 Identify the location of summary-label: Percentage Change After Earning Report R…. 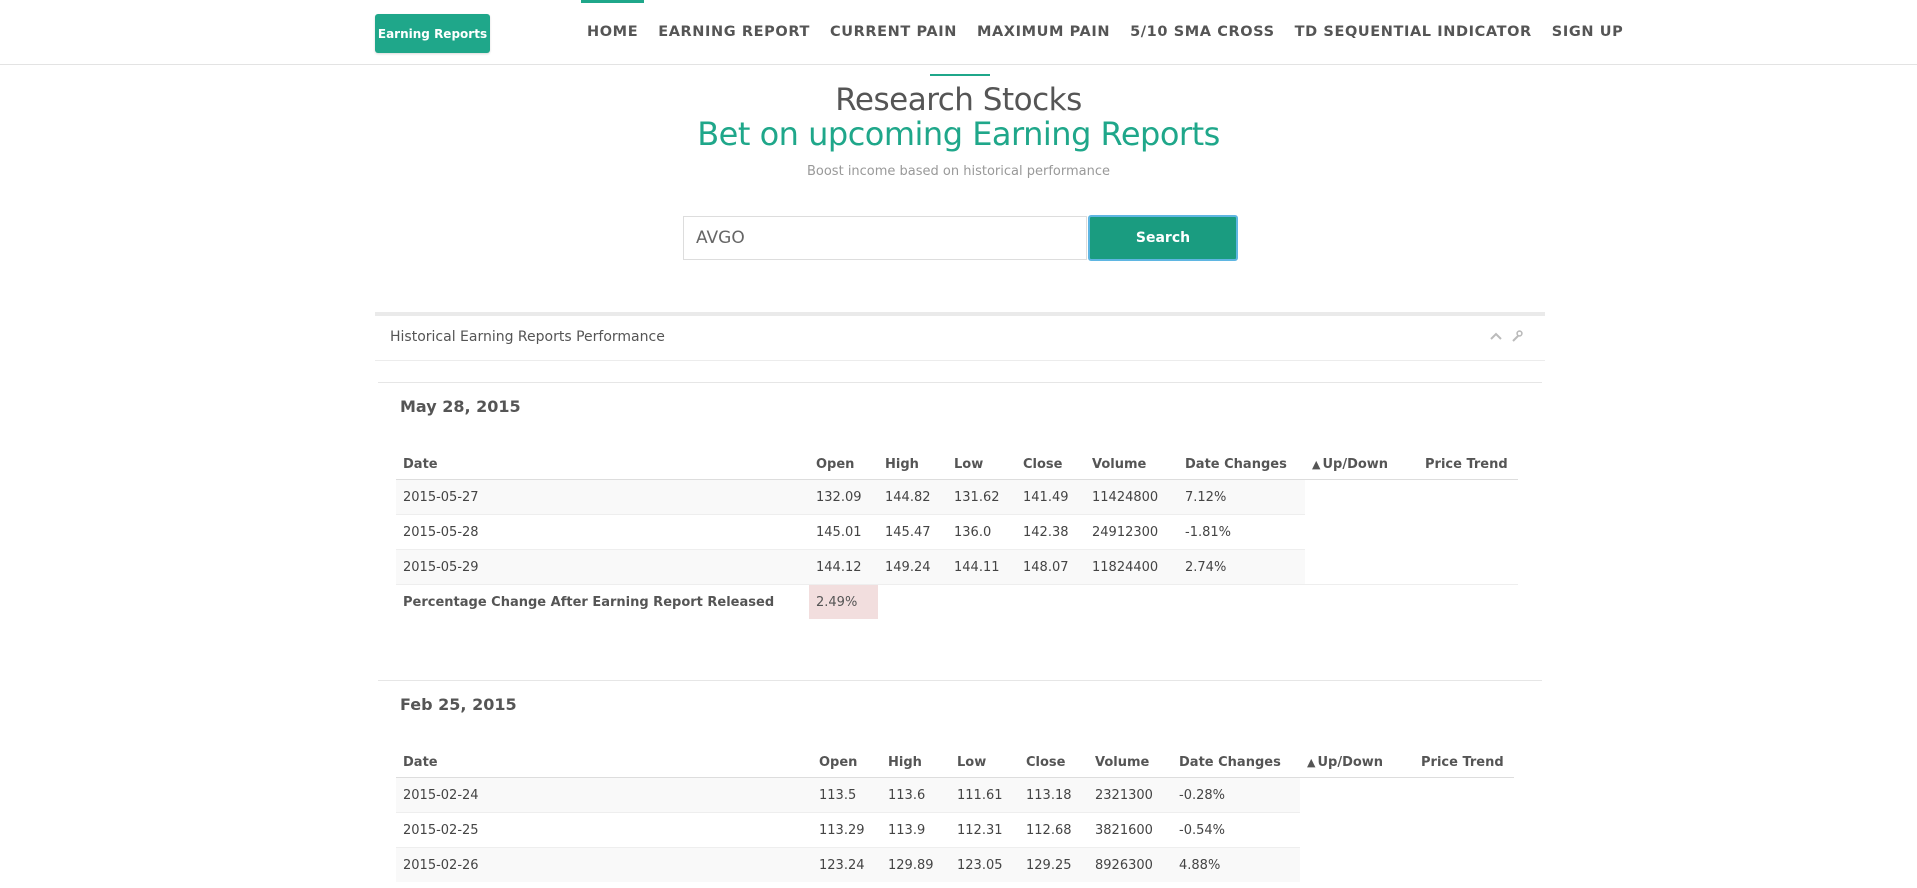
(602, 601).